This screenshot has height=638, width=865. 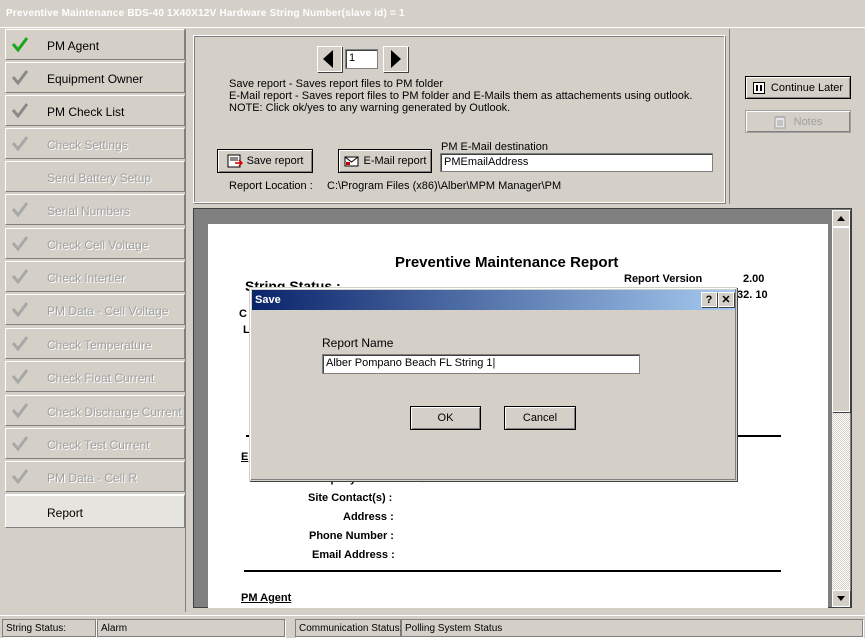 I want to click on report-version-value: 2.00, so click(x=754, y=279).